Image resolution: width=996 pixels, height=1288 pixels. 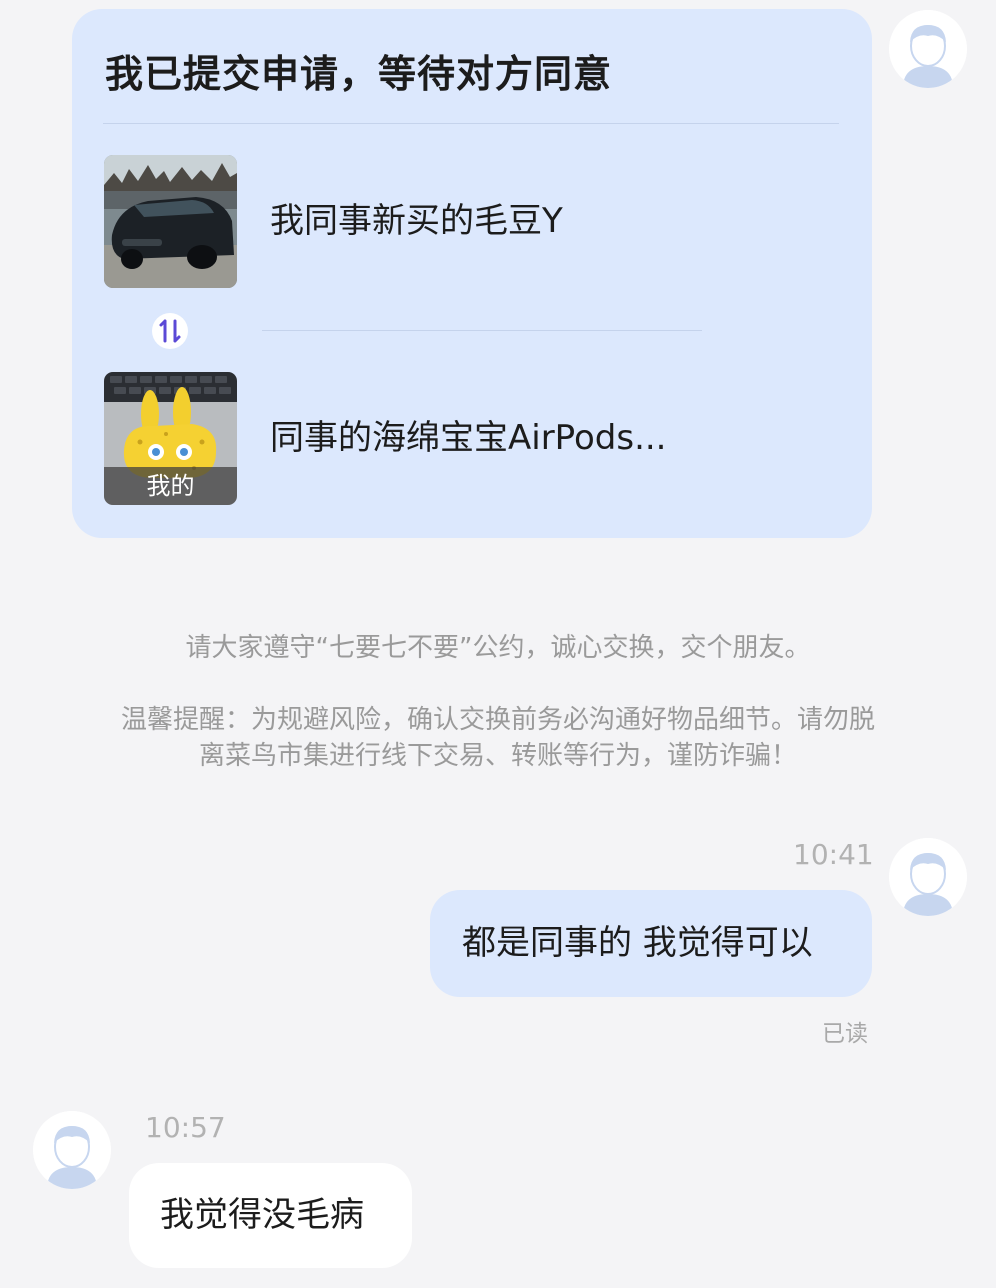 I want to click on safety-reminder-line1: 温馨提醒：为规避风险，确认交换前务必沟通好物品细节。请勿脱, so click(x=497, y=720).